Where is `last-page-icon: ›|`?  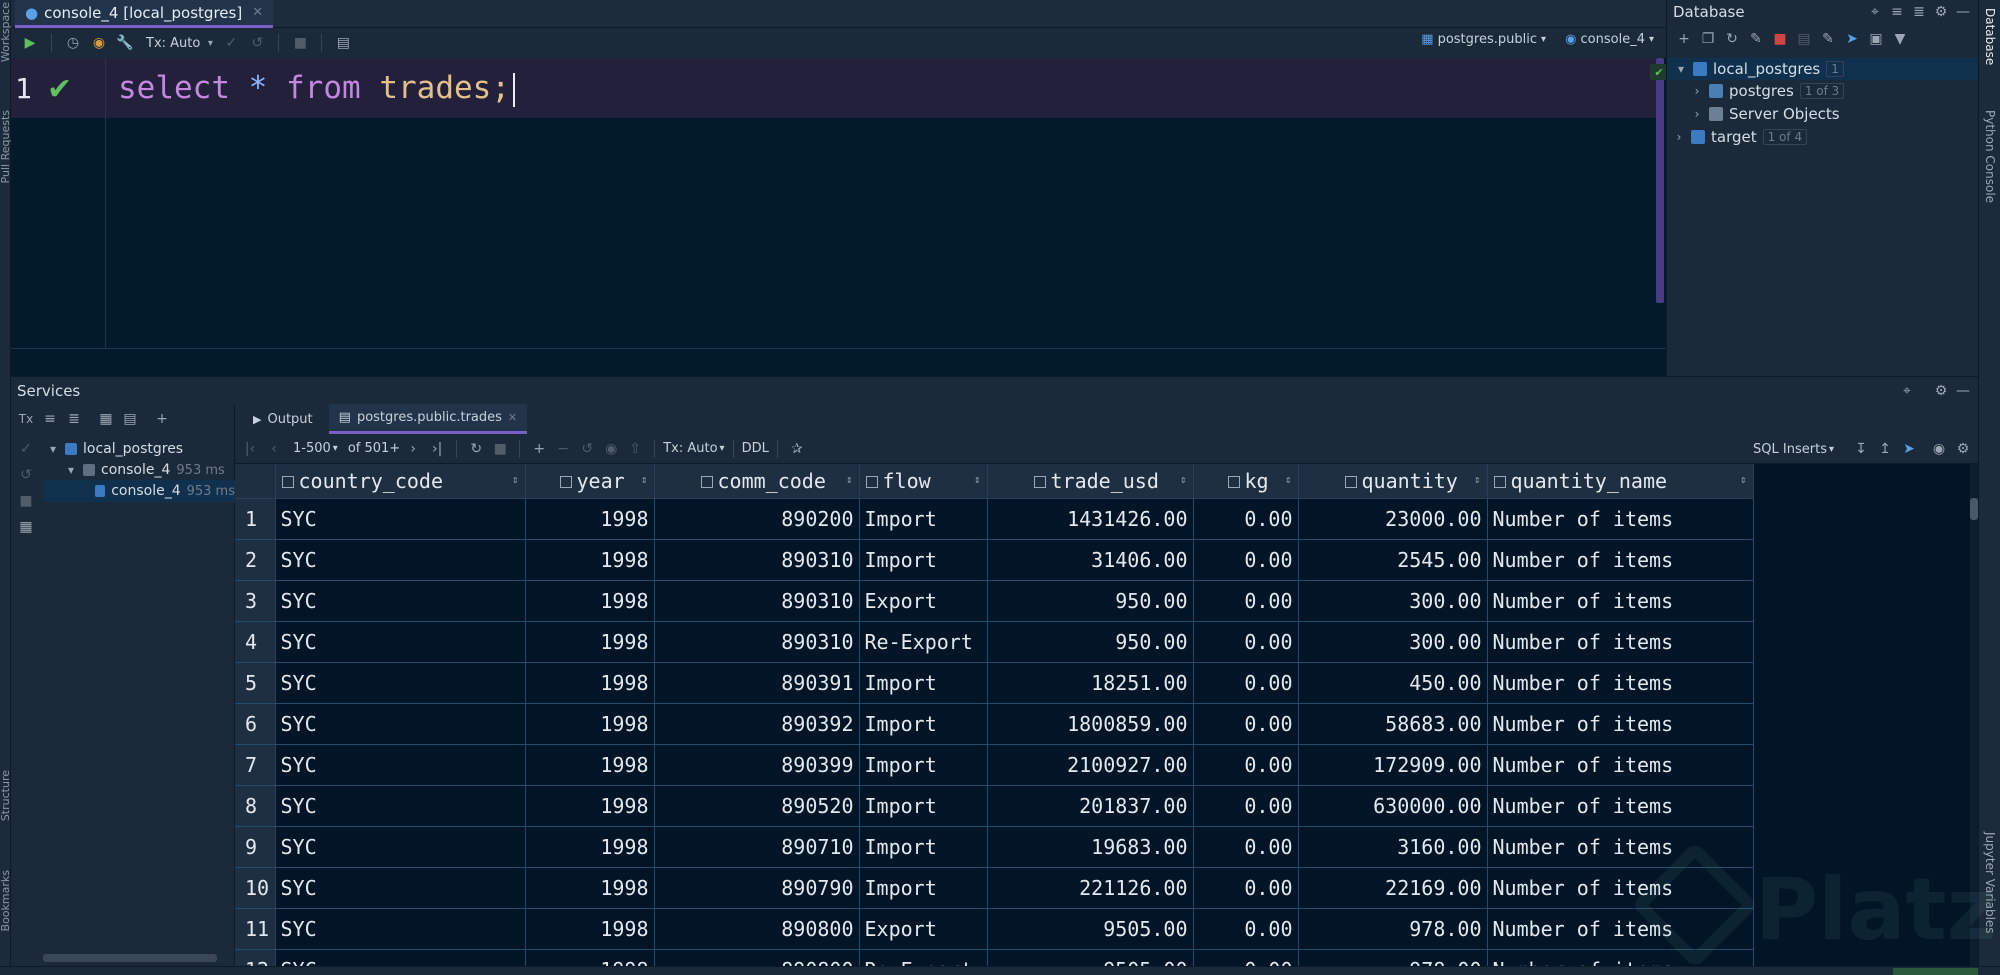 last-page-icon: ›| is located at coordinates (437, 449).